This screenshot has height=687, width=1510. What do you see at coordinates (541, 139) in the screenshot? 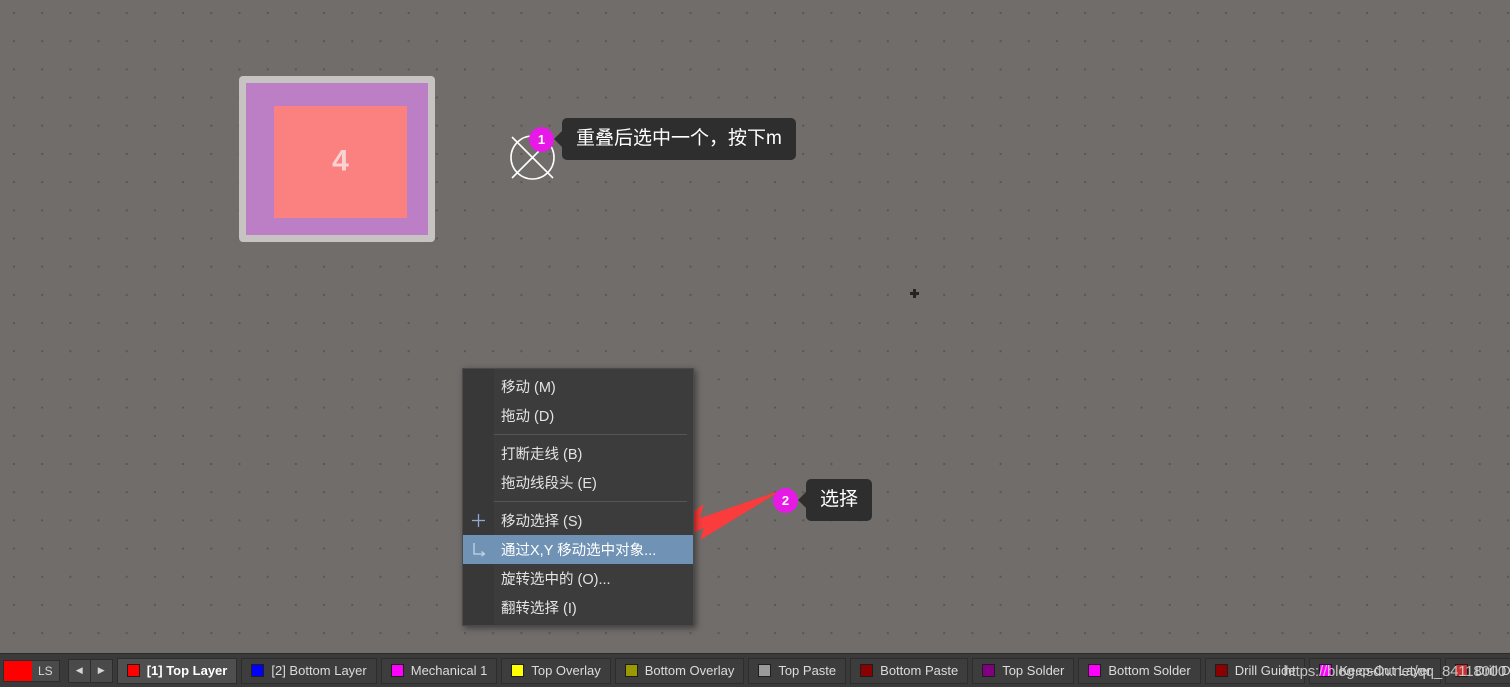
I see `callout-1-badge: 1` at bounding box center [541, 139].